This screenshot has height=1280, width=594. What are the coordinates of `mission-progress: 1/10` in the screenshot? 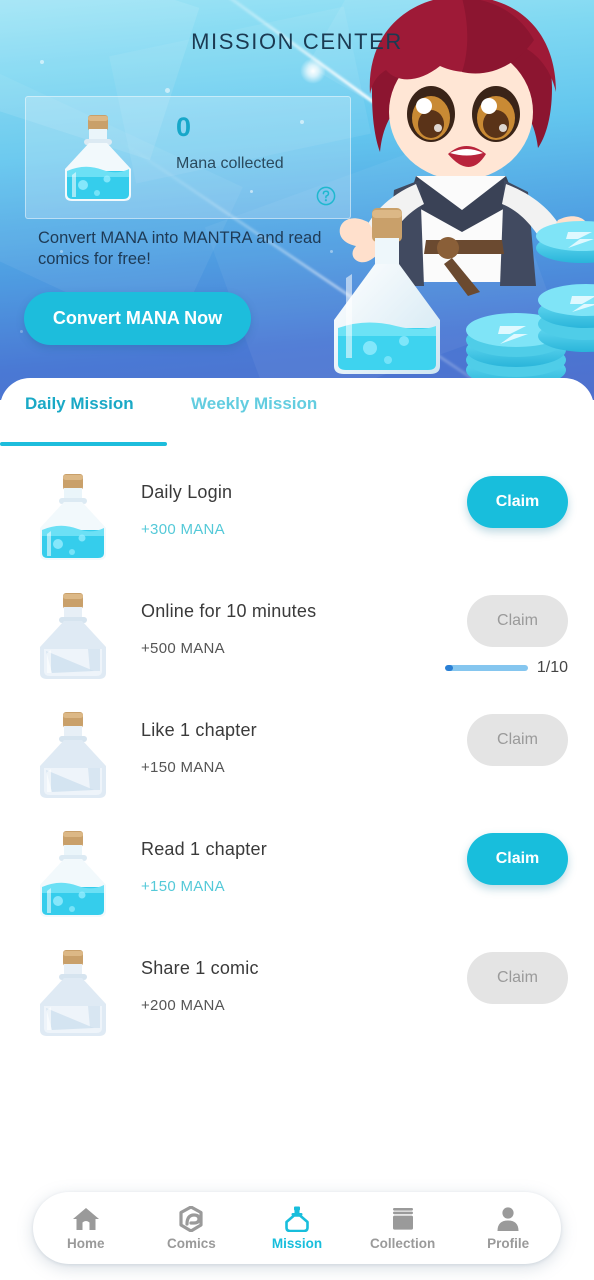 It's located at (506, 668).